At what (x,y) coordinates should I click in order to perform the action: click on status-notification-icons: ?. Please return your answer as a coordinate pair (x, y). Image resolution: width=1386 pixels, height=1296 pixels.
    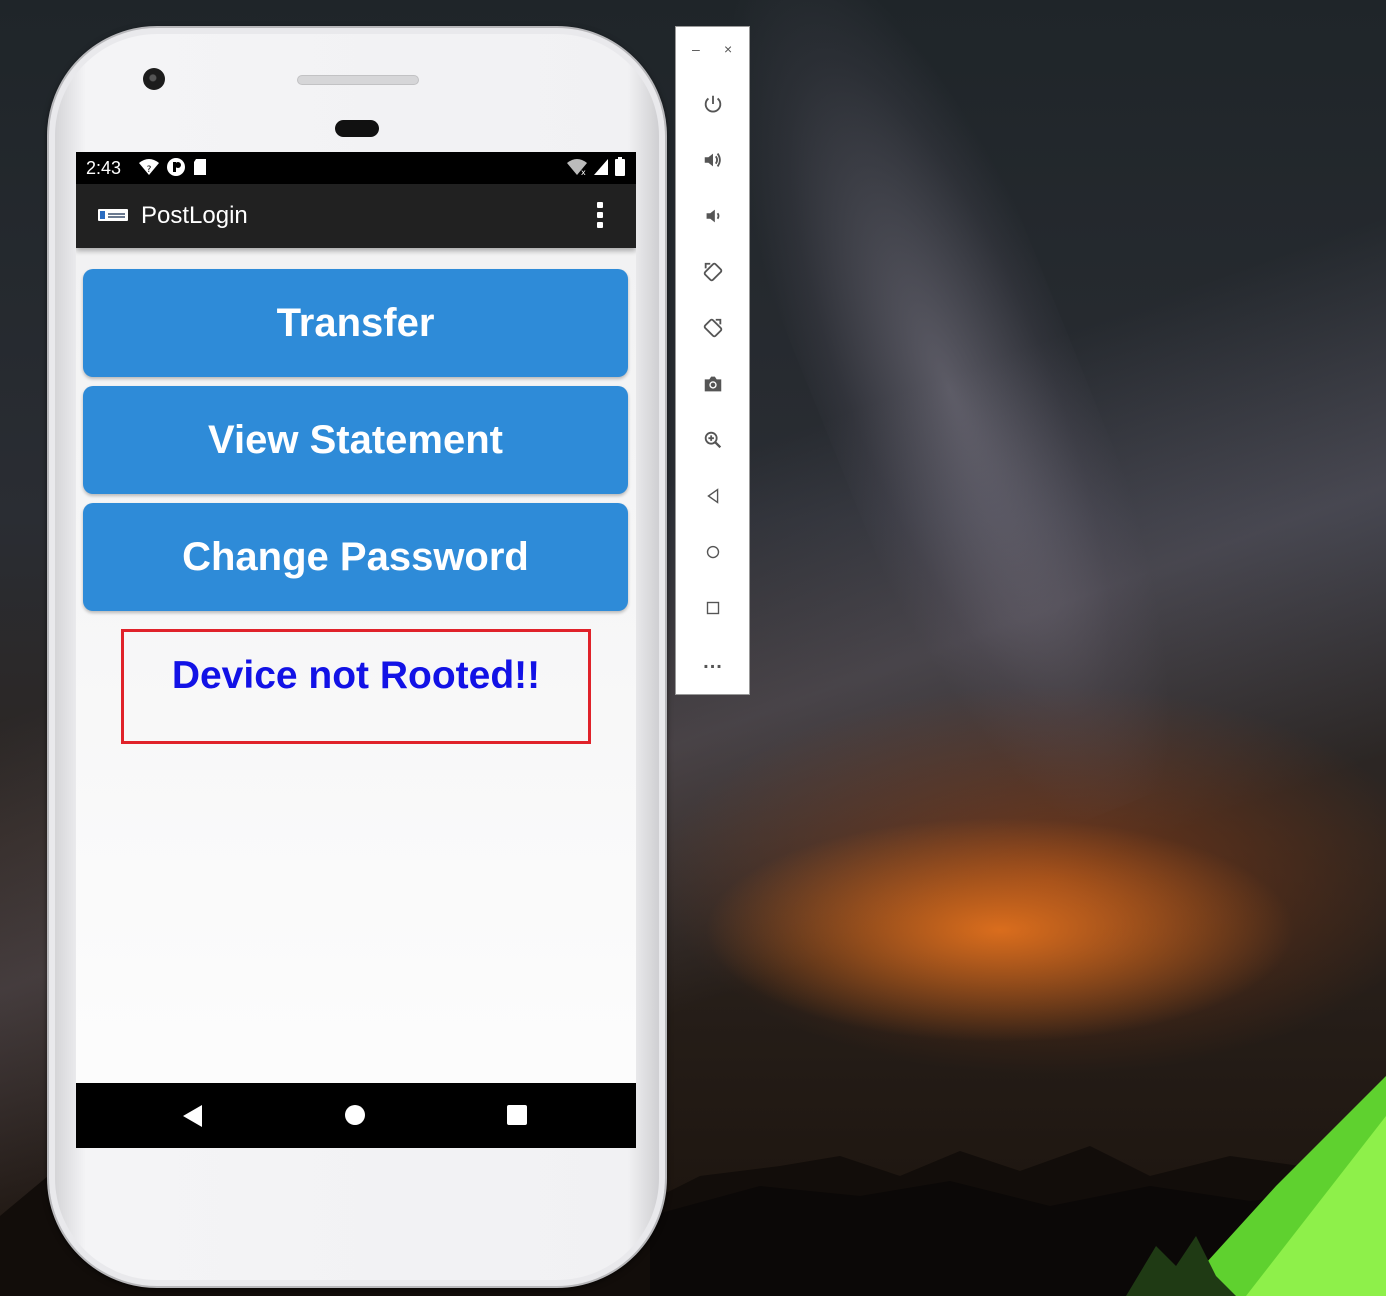
    Looking at the image, I should click on (173, 167).